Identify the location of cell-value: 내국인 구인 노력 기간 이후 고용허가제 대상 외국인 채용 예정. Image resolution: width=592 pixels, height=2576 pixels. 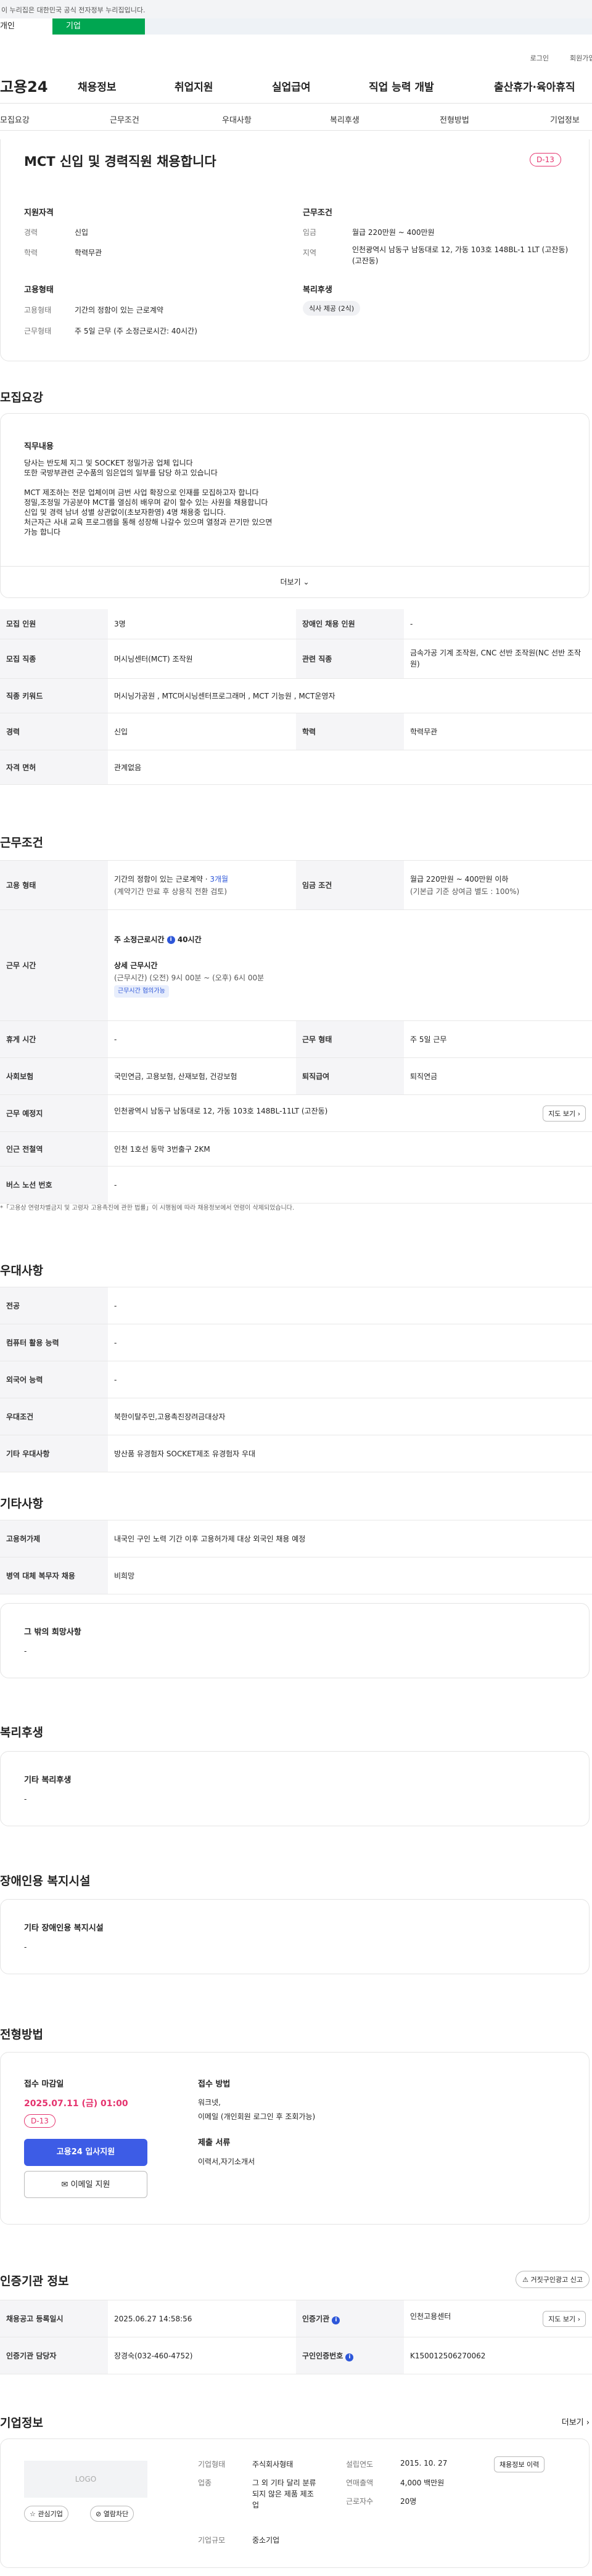
(350, 1538).